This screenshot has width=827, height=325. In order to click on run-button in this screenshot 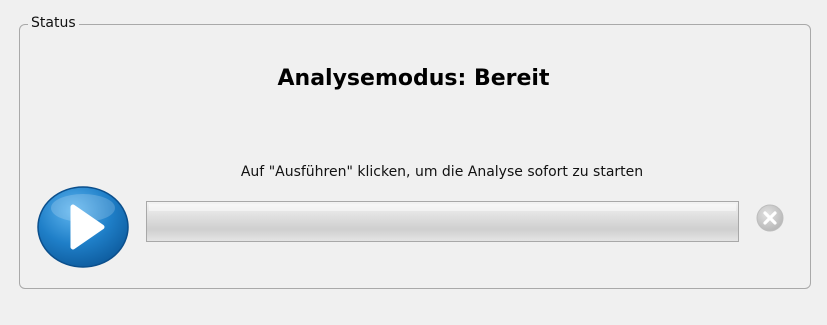, I will do `click(83, 227)`.